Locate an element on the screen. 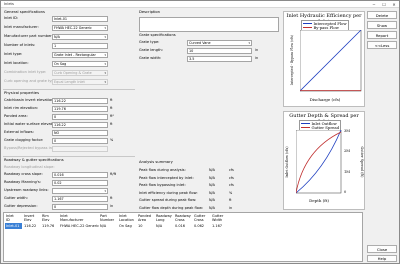 The image size is (400, 264). general-field-field: FHWA HEC-22 Generic ▾ is located at coordinates (80, 28).